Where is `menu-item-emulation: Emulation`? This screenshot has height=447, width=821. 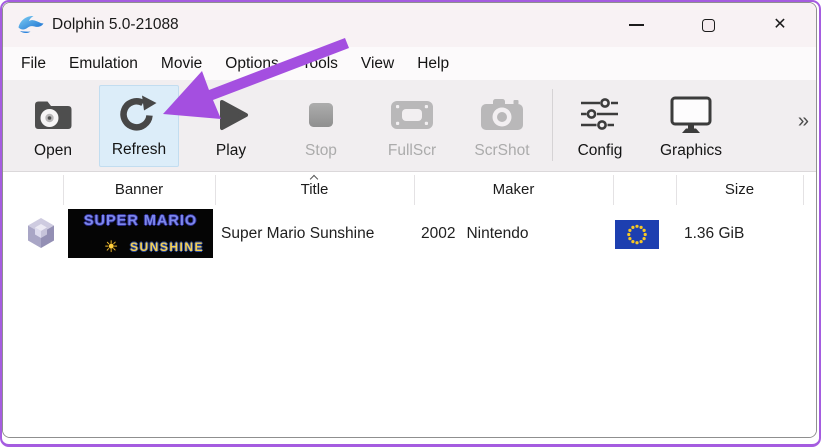
menu-item-emulation: Emulation is located at coordinates (103, 64).